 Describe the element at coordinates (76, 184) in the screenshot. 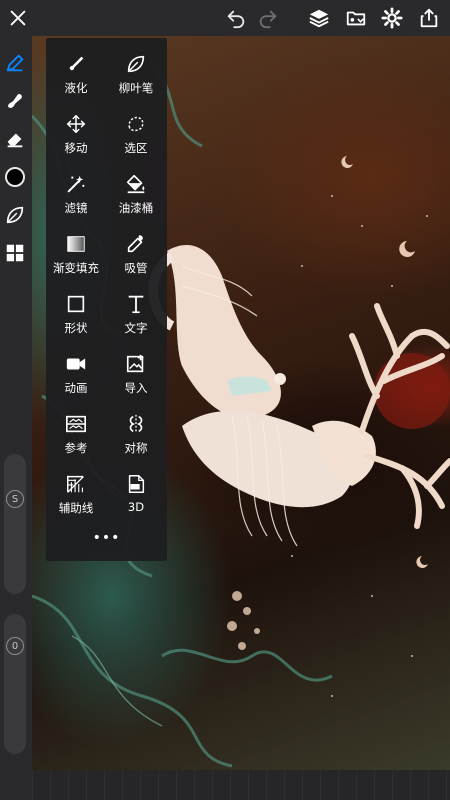

I see `filter-wand-icon` at that location.